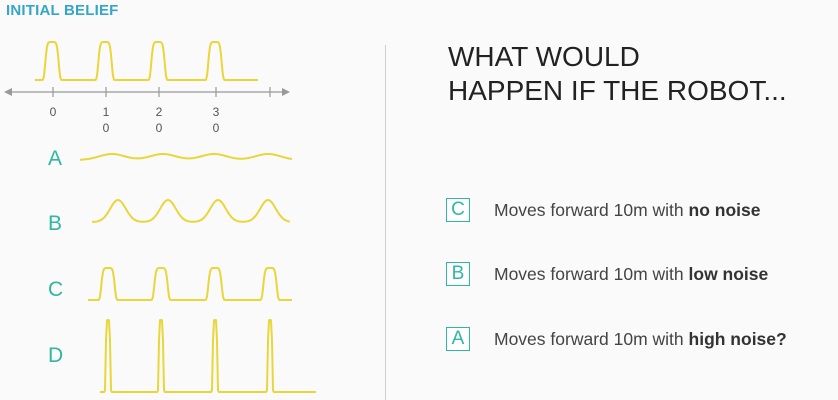 This screenshot has height=400, width=838. Describe the element at coordinates (216, 112) in the screenshot. I see `tick-label: 3` at that location.